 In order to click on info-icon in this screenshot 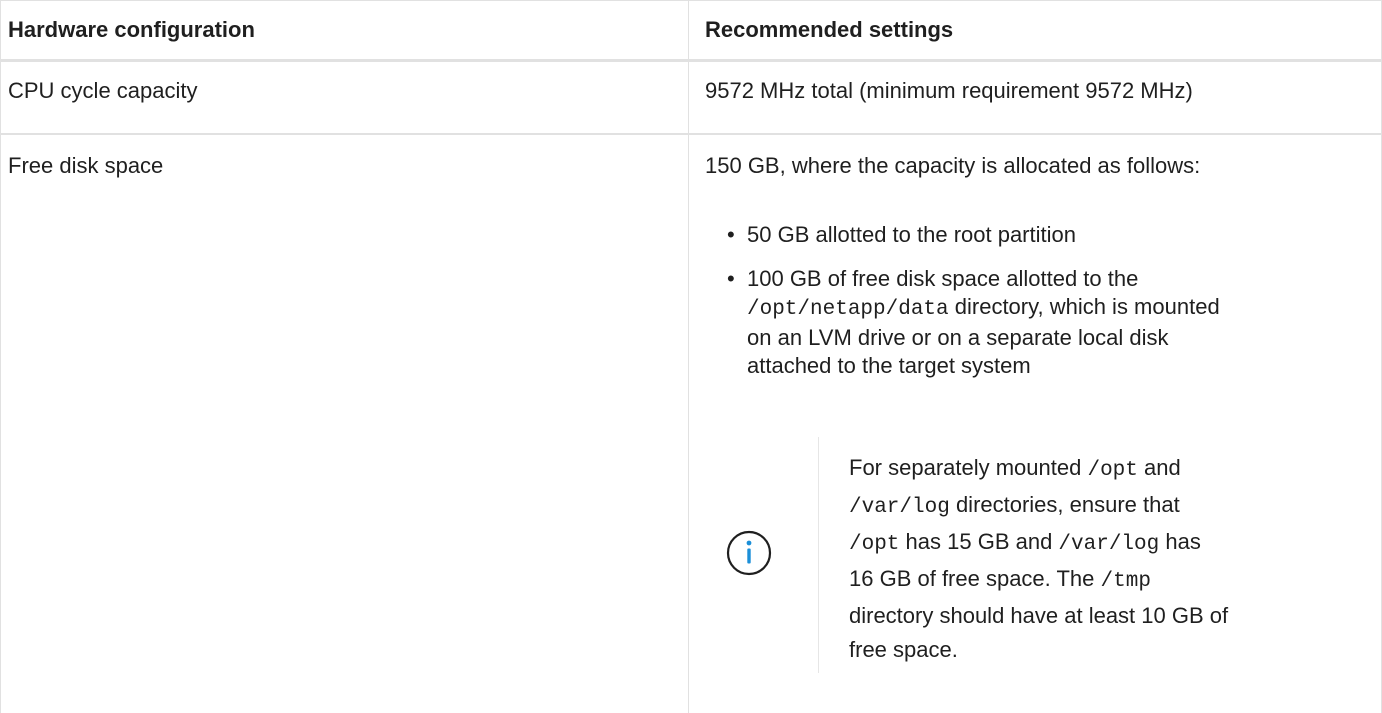, I will do `click(749, 553)`.